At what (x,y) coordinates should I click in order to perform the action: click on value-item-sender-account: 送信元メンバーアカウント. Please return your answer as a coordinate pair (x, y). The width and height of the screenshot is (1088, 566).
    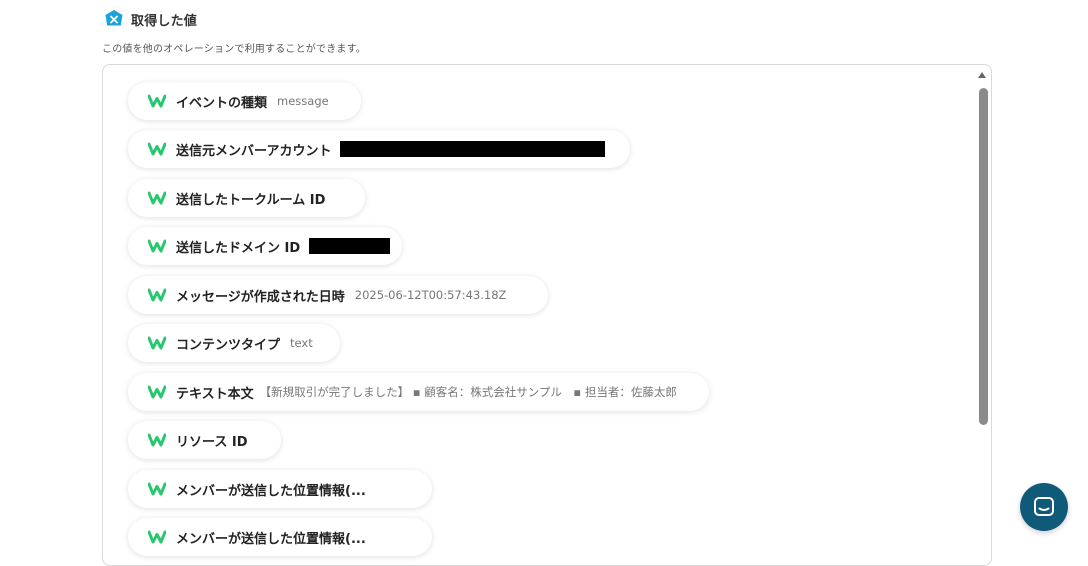
    Looking at the image, I should click on (379, 149).